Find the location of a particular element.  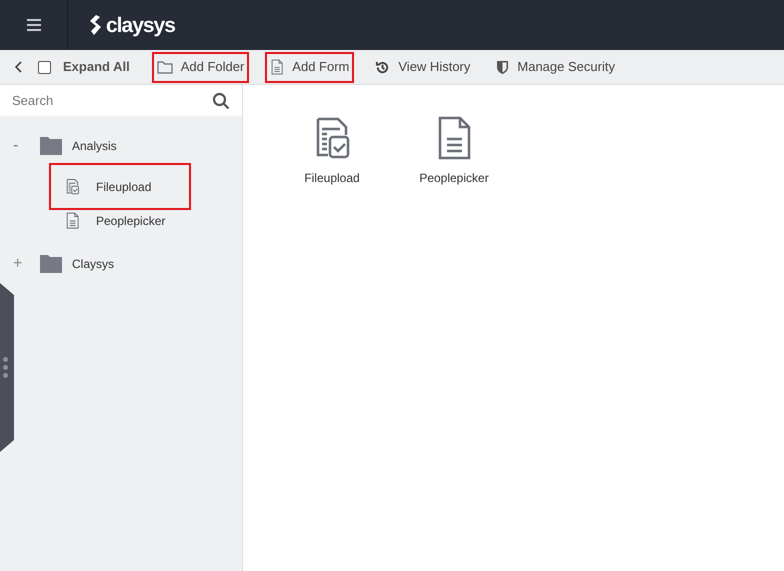

search-input: Search is located at coordinates (102, 100).